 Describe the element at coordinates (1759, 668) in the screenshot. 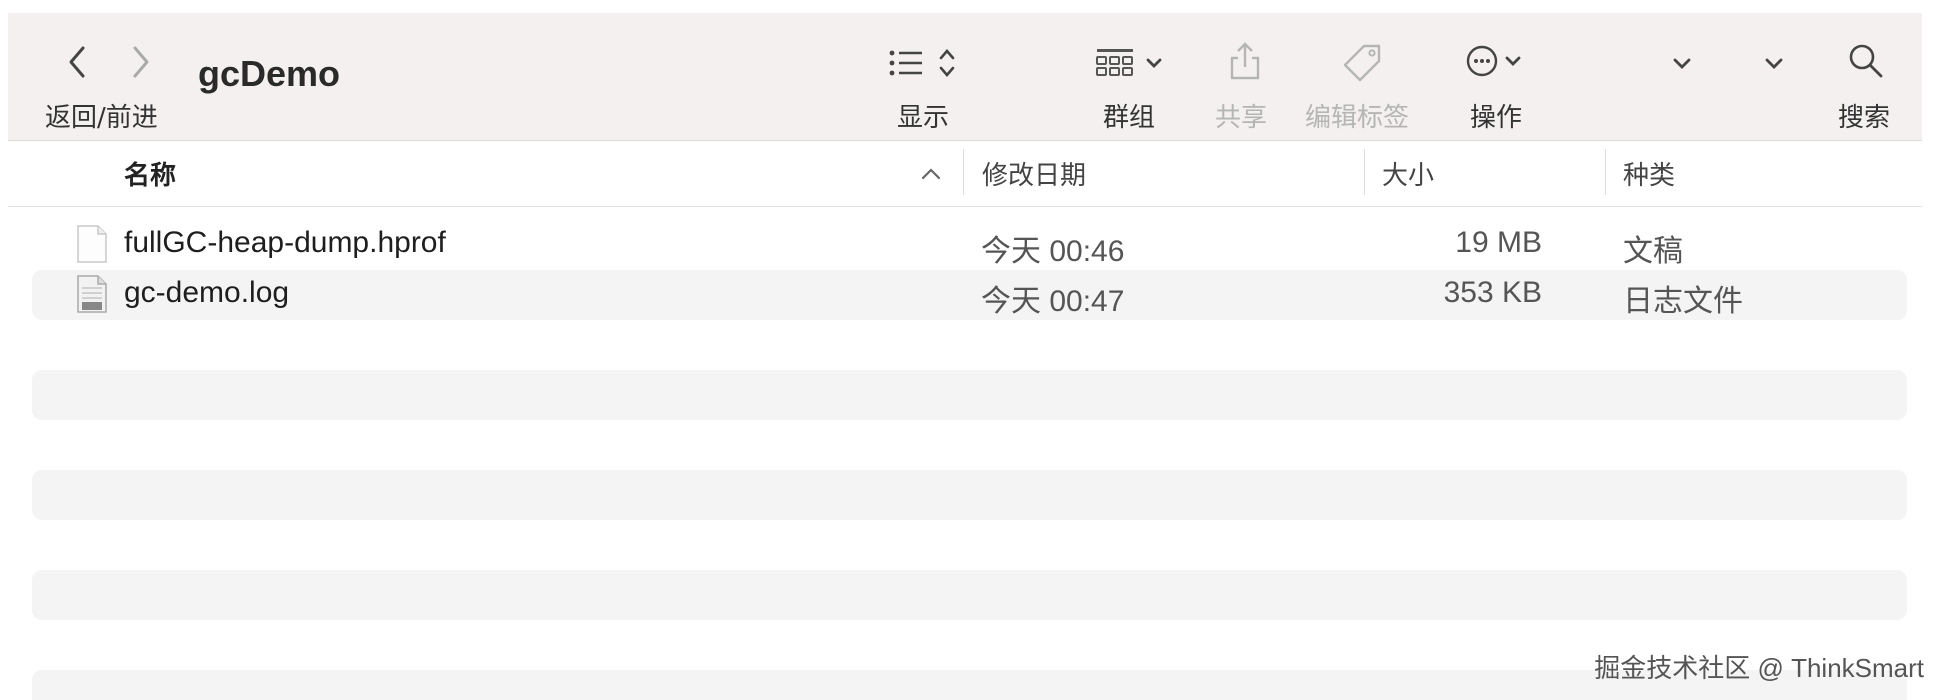

I see `watermark: 掘金技术社区 @ ThinkSmart` at that location.